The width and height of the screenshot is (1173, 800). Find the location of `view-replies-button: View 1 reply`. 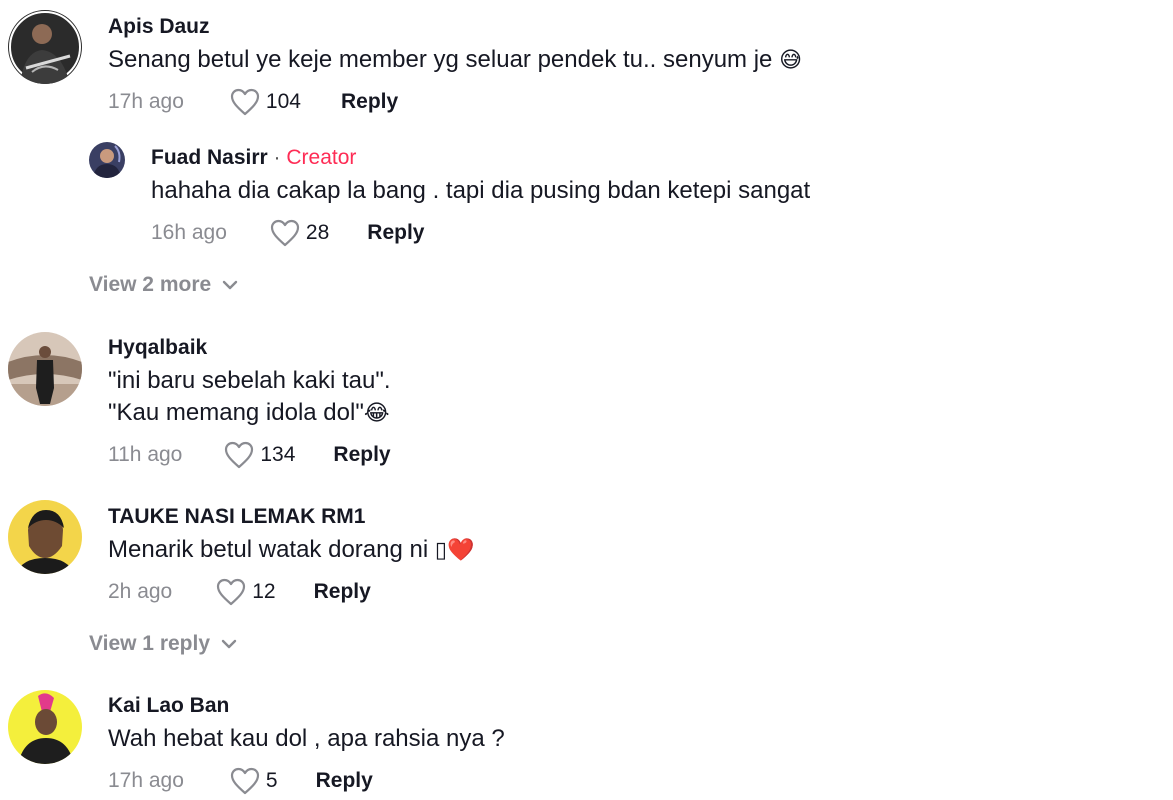

view-replies-button: View 1 reply is located at coordinates (163, 644).